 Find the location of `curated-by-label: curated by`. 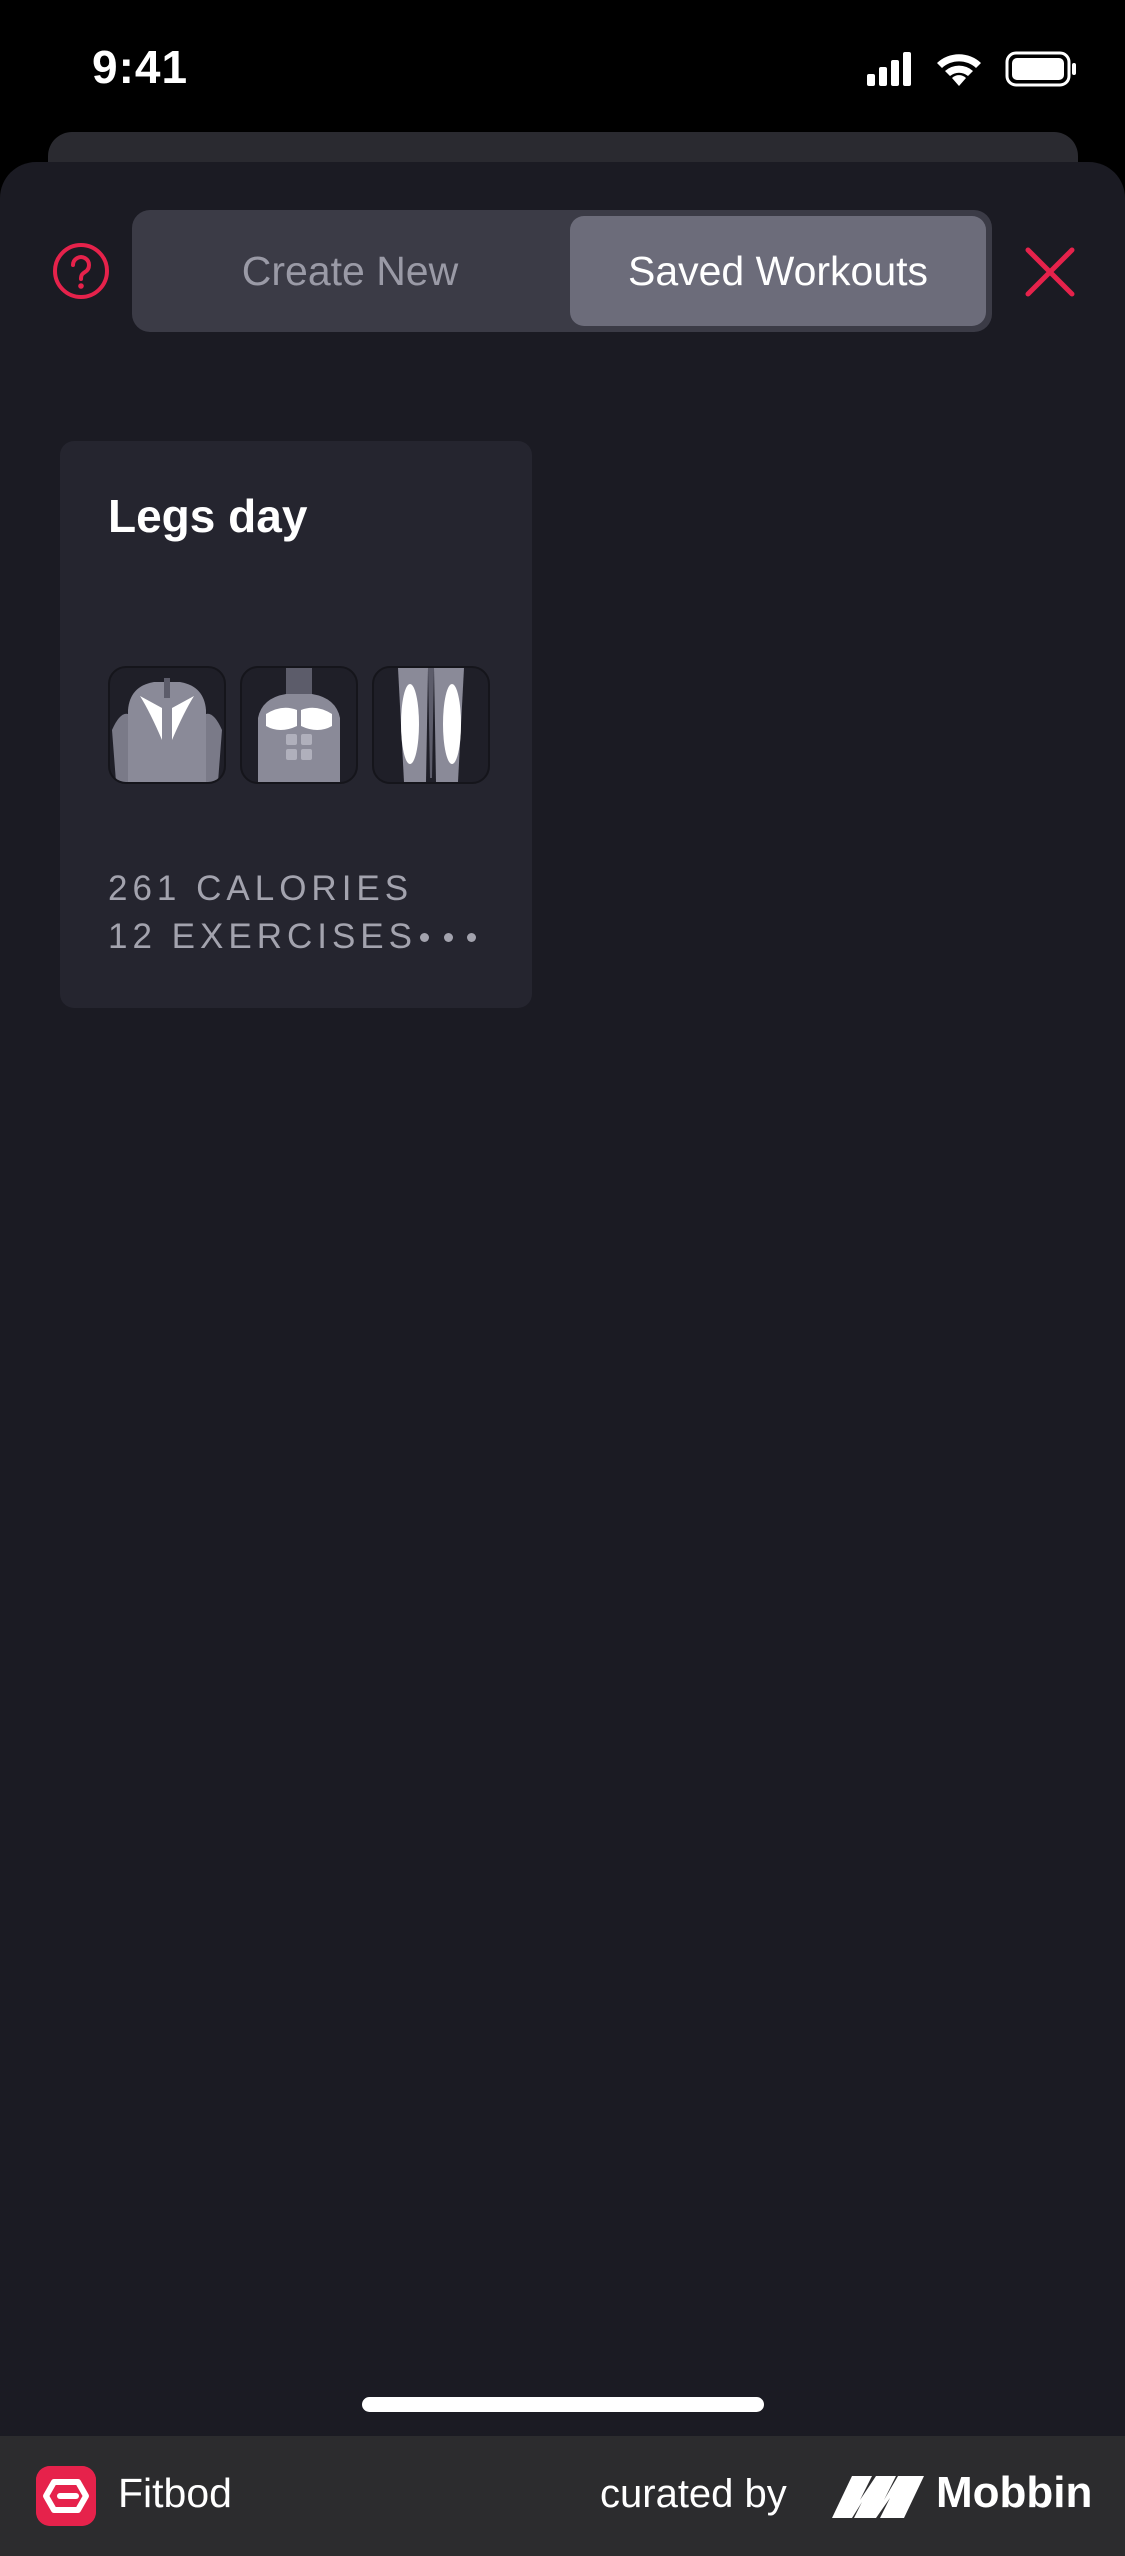

curated-by-label: curated by is located at coordinates (693, 2494).